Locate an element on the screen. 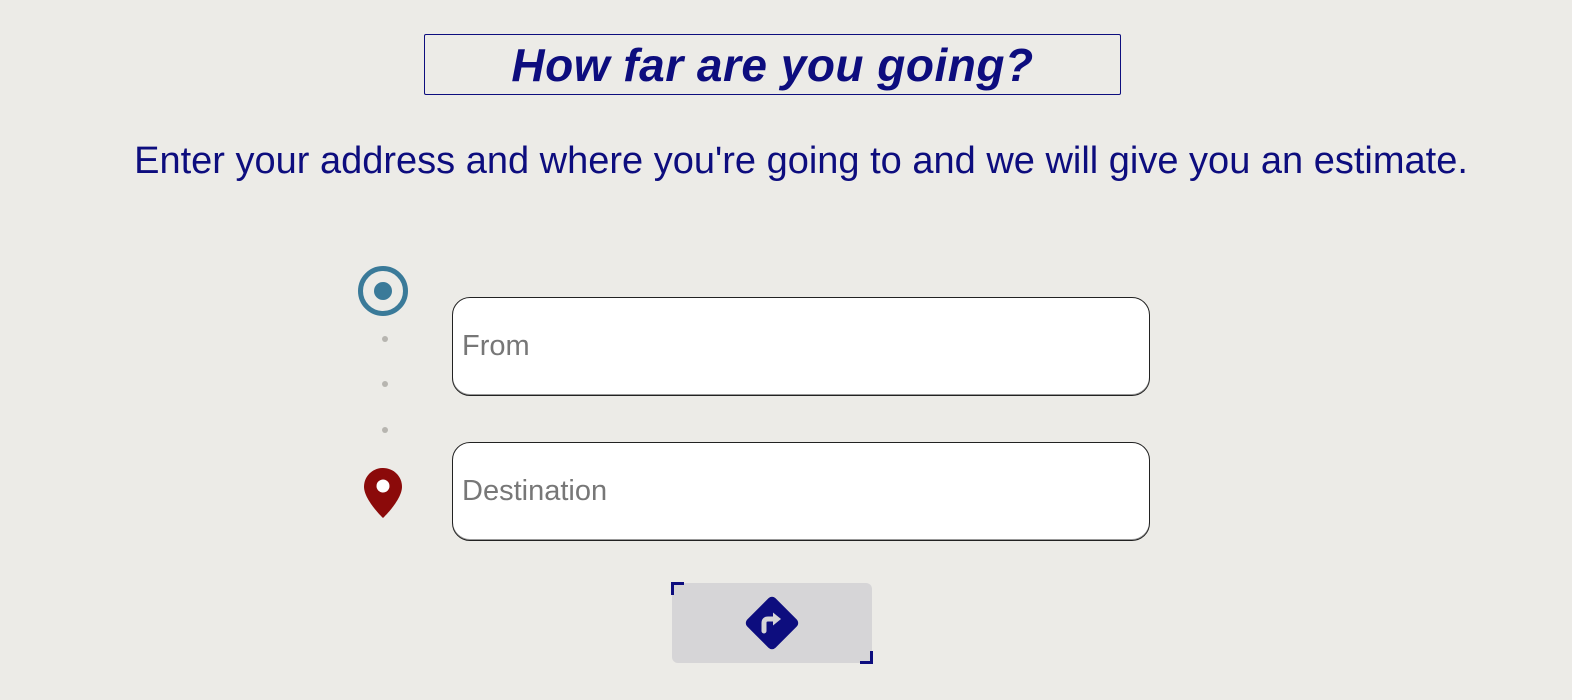  directions-icon is located at coordinates (772, 623).